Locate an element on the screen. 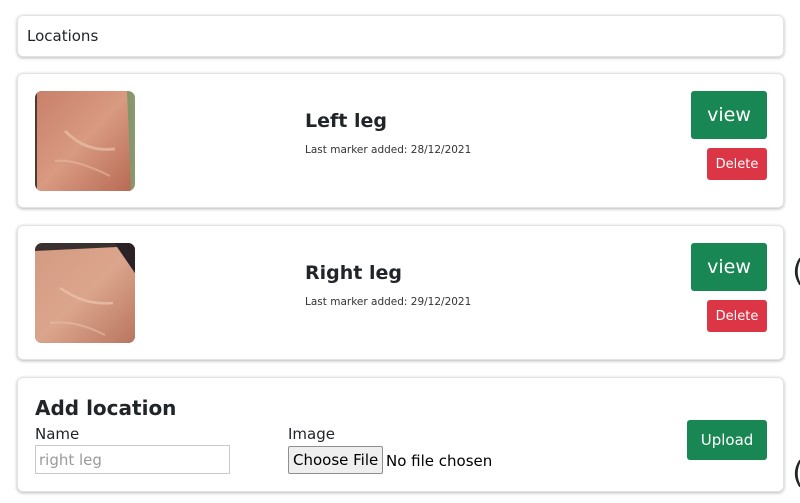 The image size is (800, 503). last-marker-text: Last marker added: 28/12/2021 is located at coordinates (388, 150).